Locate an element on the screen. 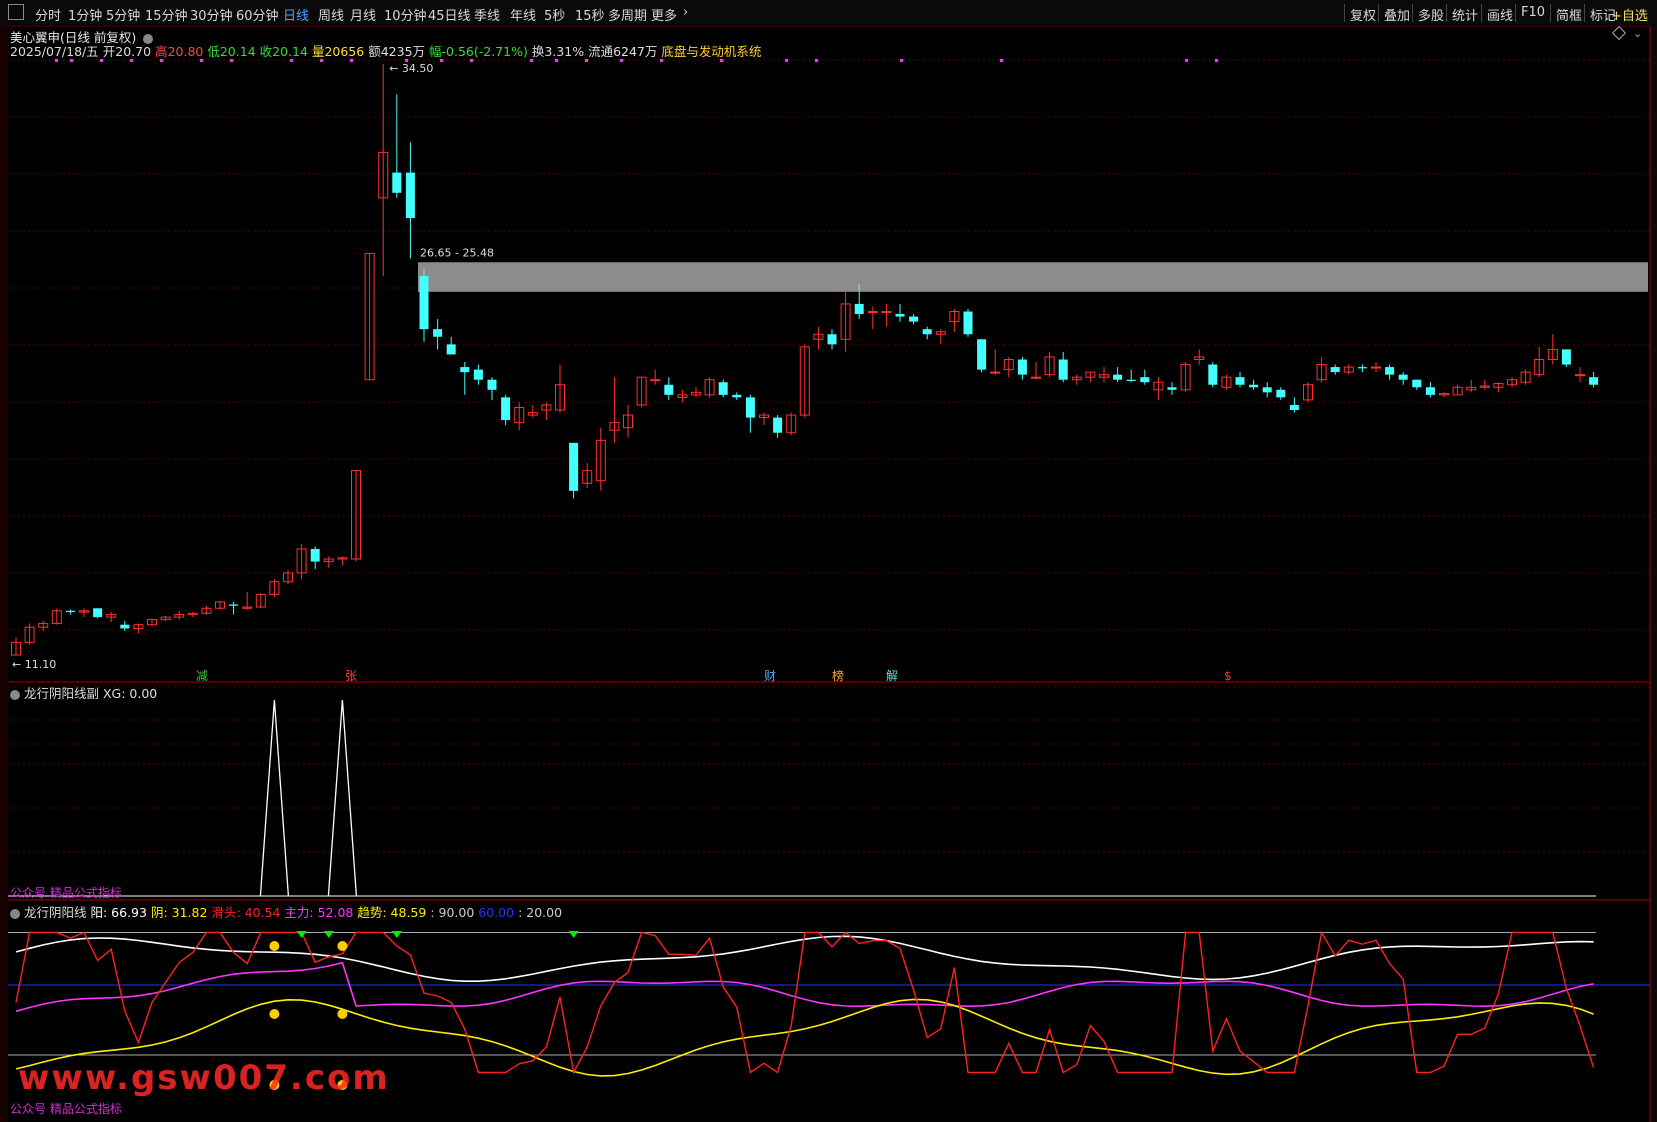 The image size is (1657, 1122). line-60-value: 60.00 is located at coordinates (496, 912).